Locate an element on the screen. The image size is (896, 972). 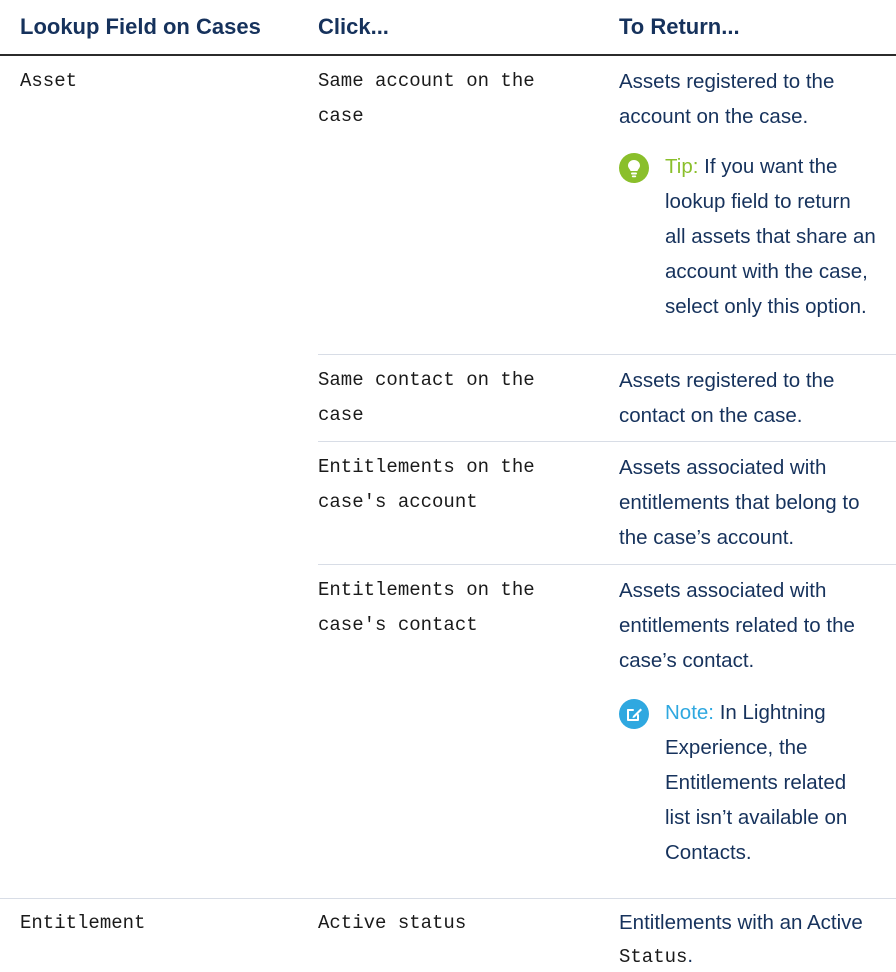
tip-line: lookup field to return is located at coordinates (758, 201).